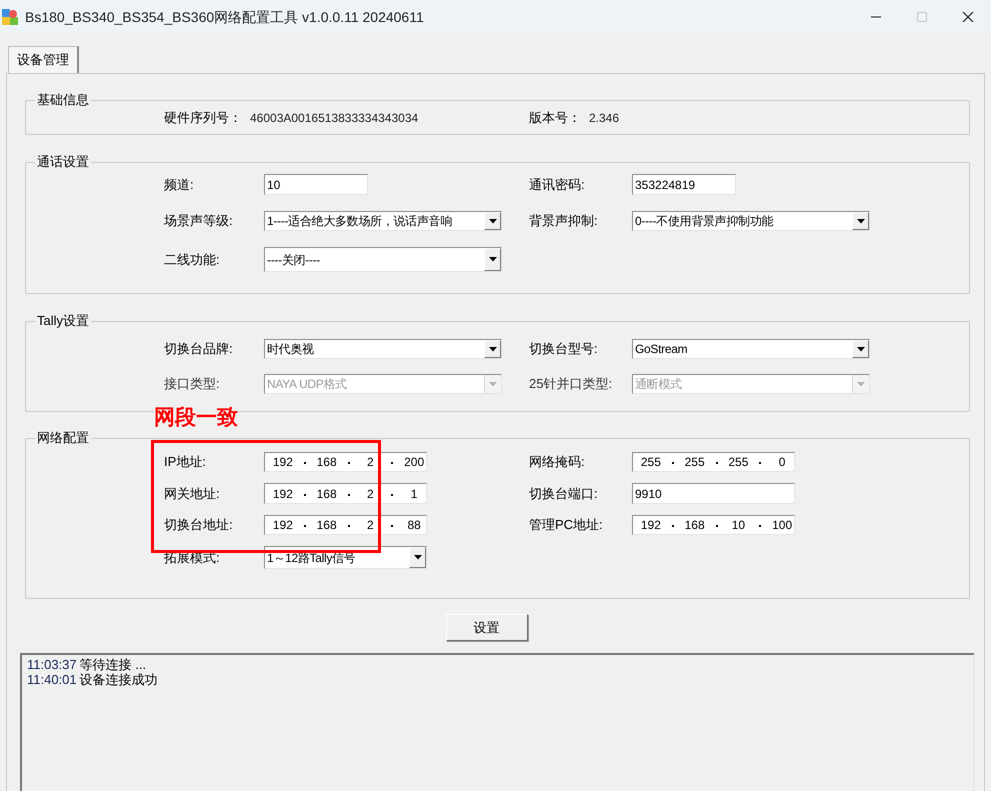 Image resolution: width=991 pixels, height=791 pixels. What do you see at coordinates (63, 100) in the screenshot?
I see `group-title: 基础信息` at bounding box center [63, 100].